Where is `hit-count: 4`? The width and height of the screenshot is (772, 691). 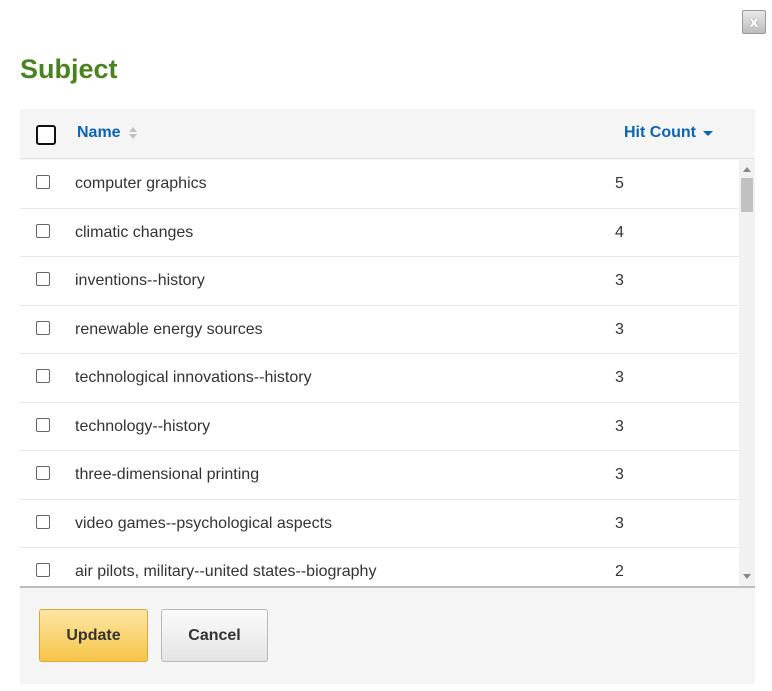
hit-count: 4 is located at coordinates (619, 232).